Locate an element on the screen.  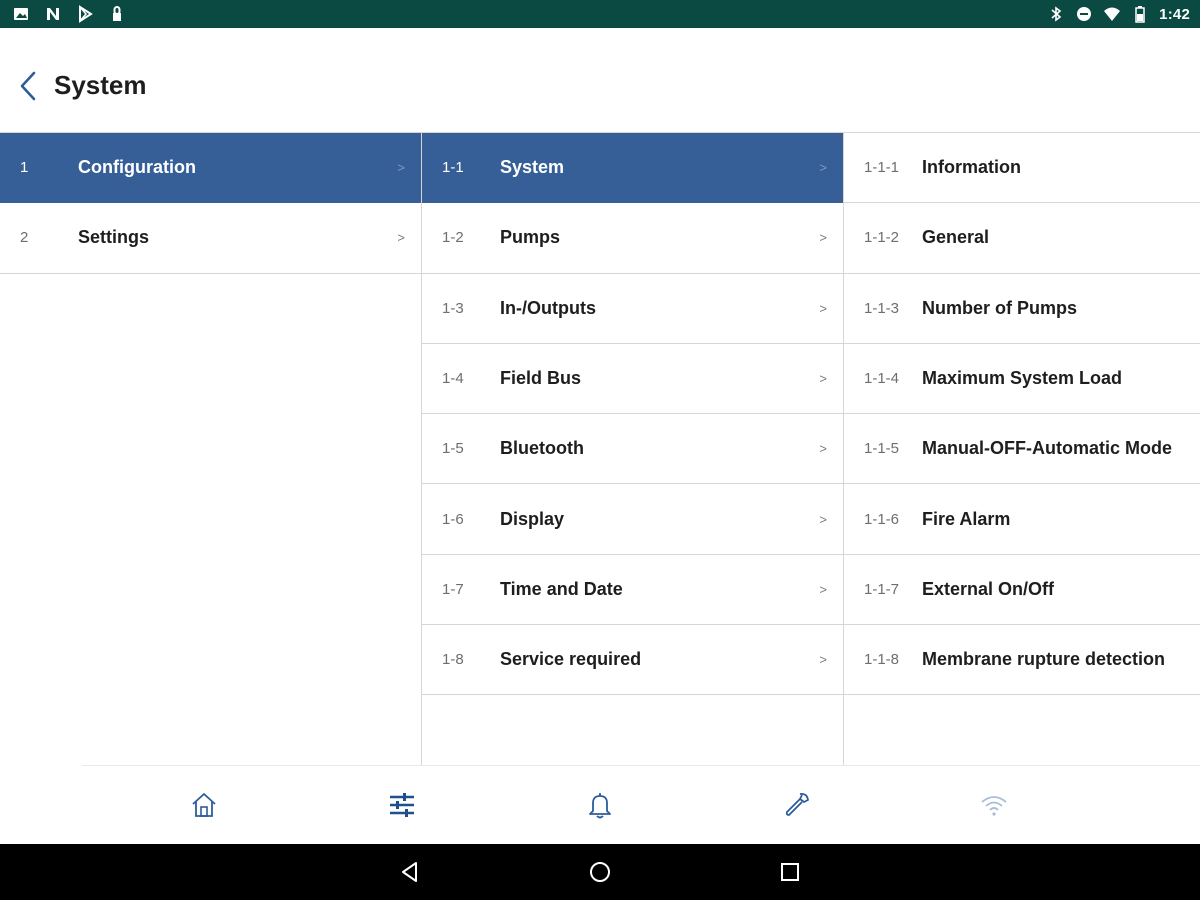
menu-item-label: Bluetooth is located at coordinates (542, 448).